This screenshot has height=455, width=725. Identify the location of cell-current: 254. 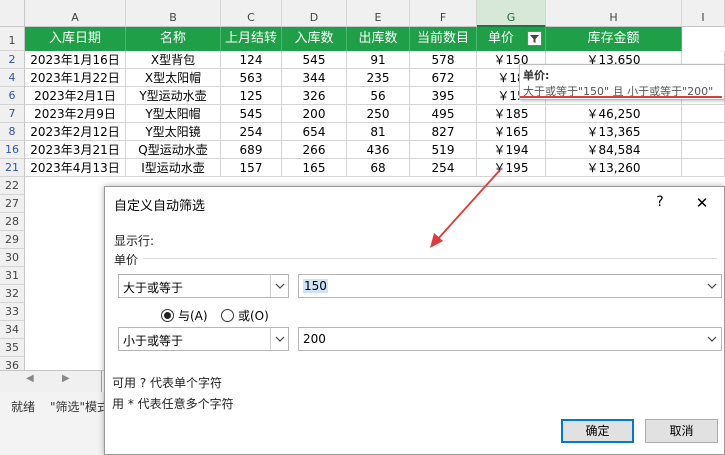
(443, 168).